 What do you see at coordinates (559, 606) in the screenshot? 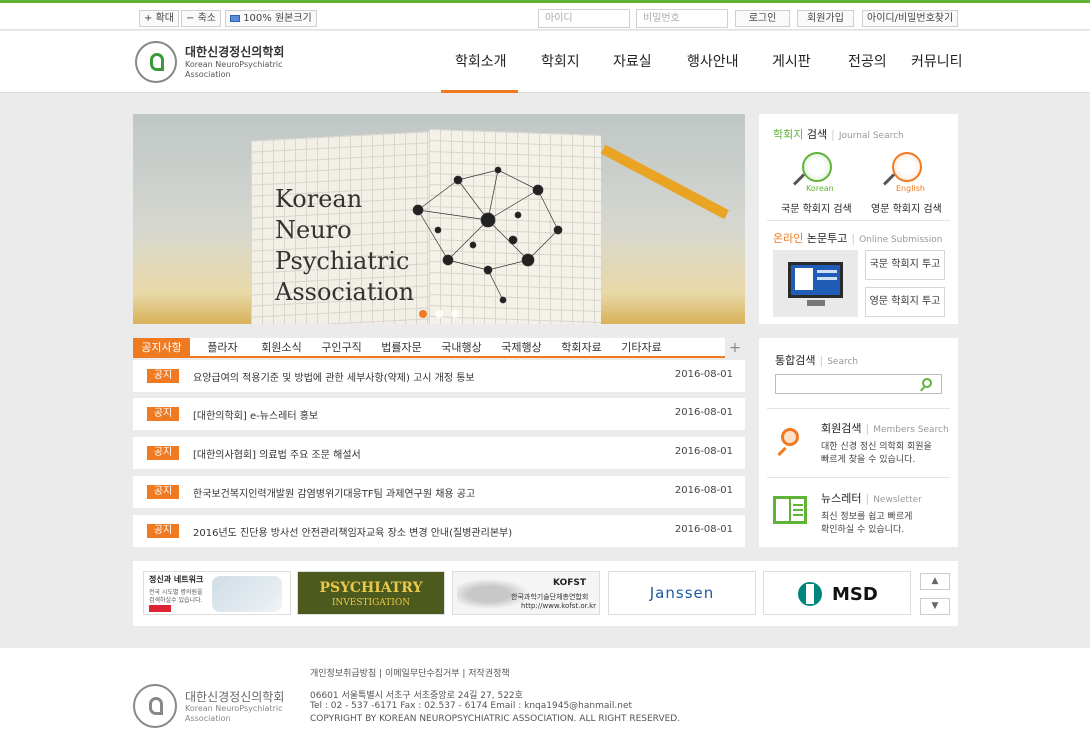
I see `banner-kofst-line2: http://www.kofst.or.kr` at bounding box center [559, 606].